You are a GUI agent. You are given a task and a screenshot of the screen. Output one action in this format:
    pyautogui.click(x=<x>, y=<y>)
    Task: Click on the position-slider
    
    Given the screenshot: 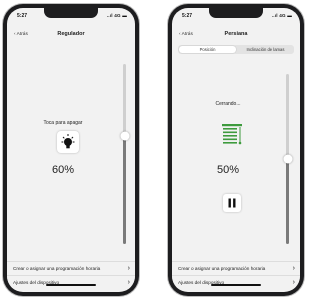 What is the action you would take?
    pyautogui.click(x=287, y=159)
    